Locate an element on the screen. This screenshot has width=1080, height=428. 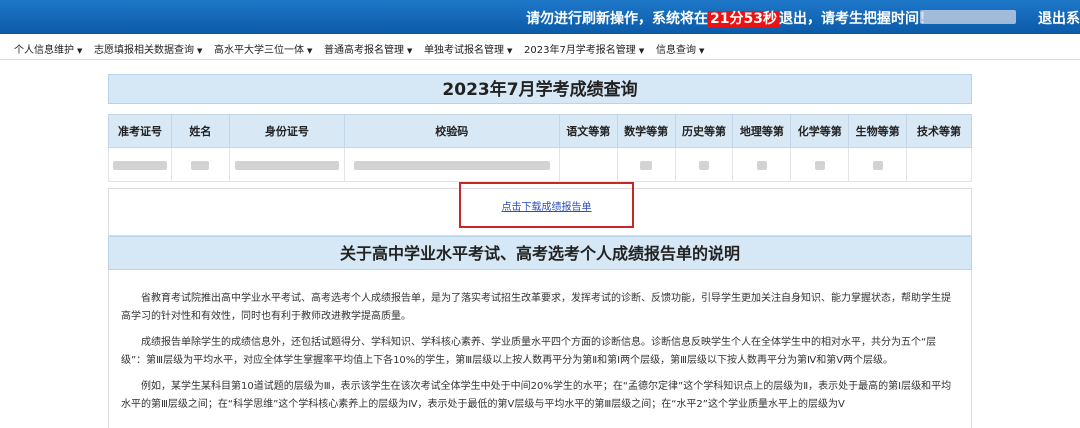
top-banner: 请勿进行刷新操作，系统将在21分53秒退出，请考生把握时间！ 退出系统 is located at coordinates (540, 17).